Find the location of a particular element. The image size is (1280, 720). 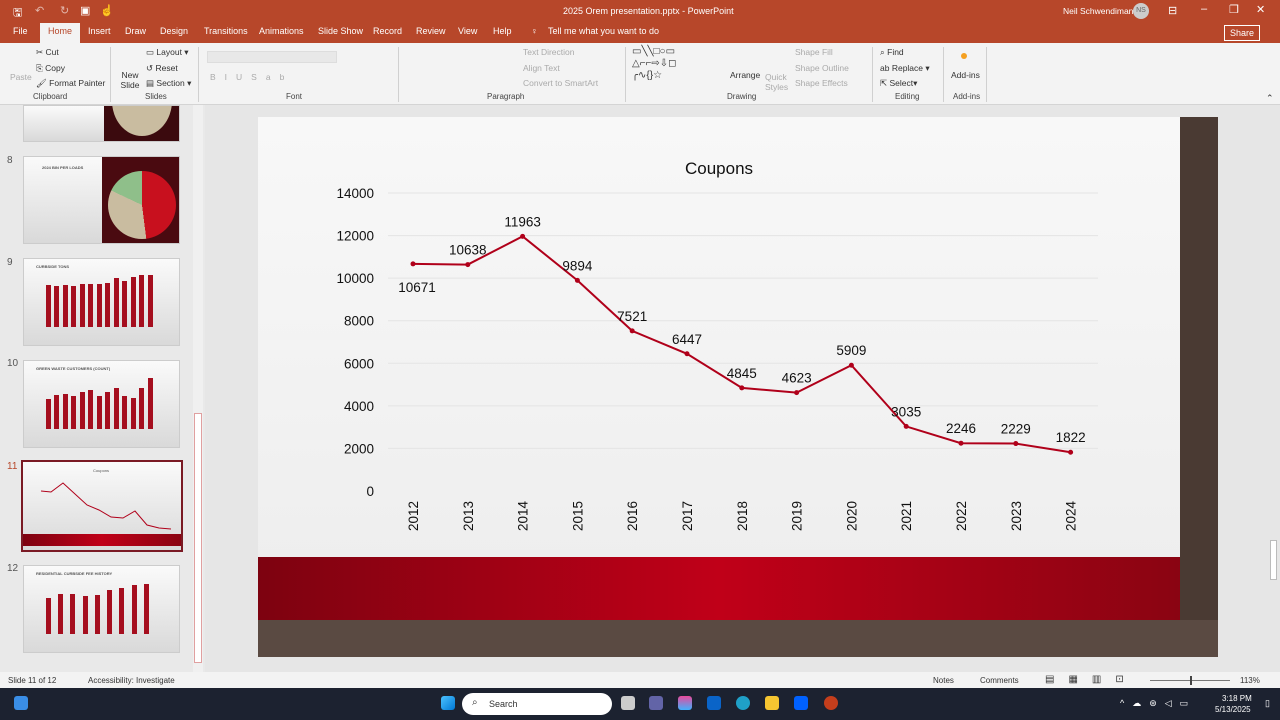

tab-home: Home is located at coordinates (60, 33).